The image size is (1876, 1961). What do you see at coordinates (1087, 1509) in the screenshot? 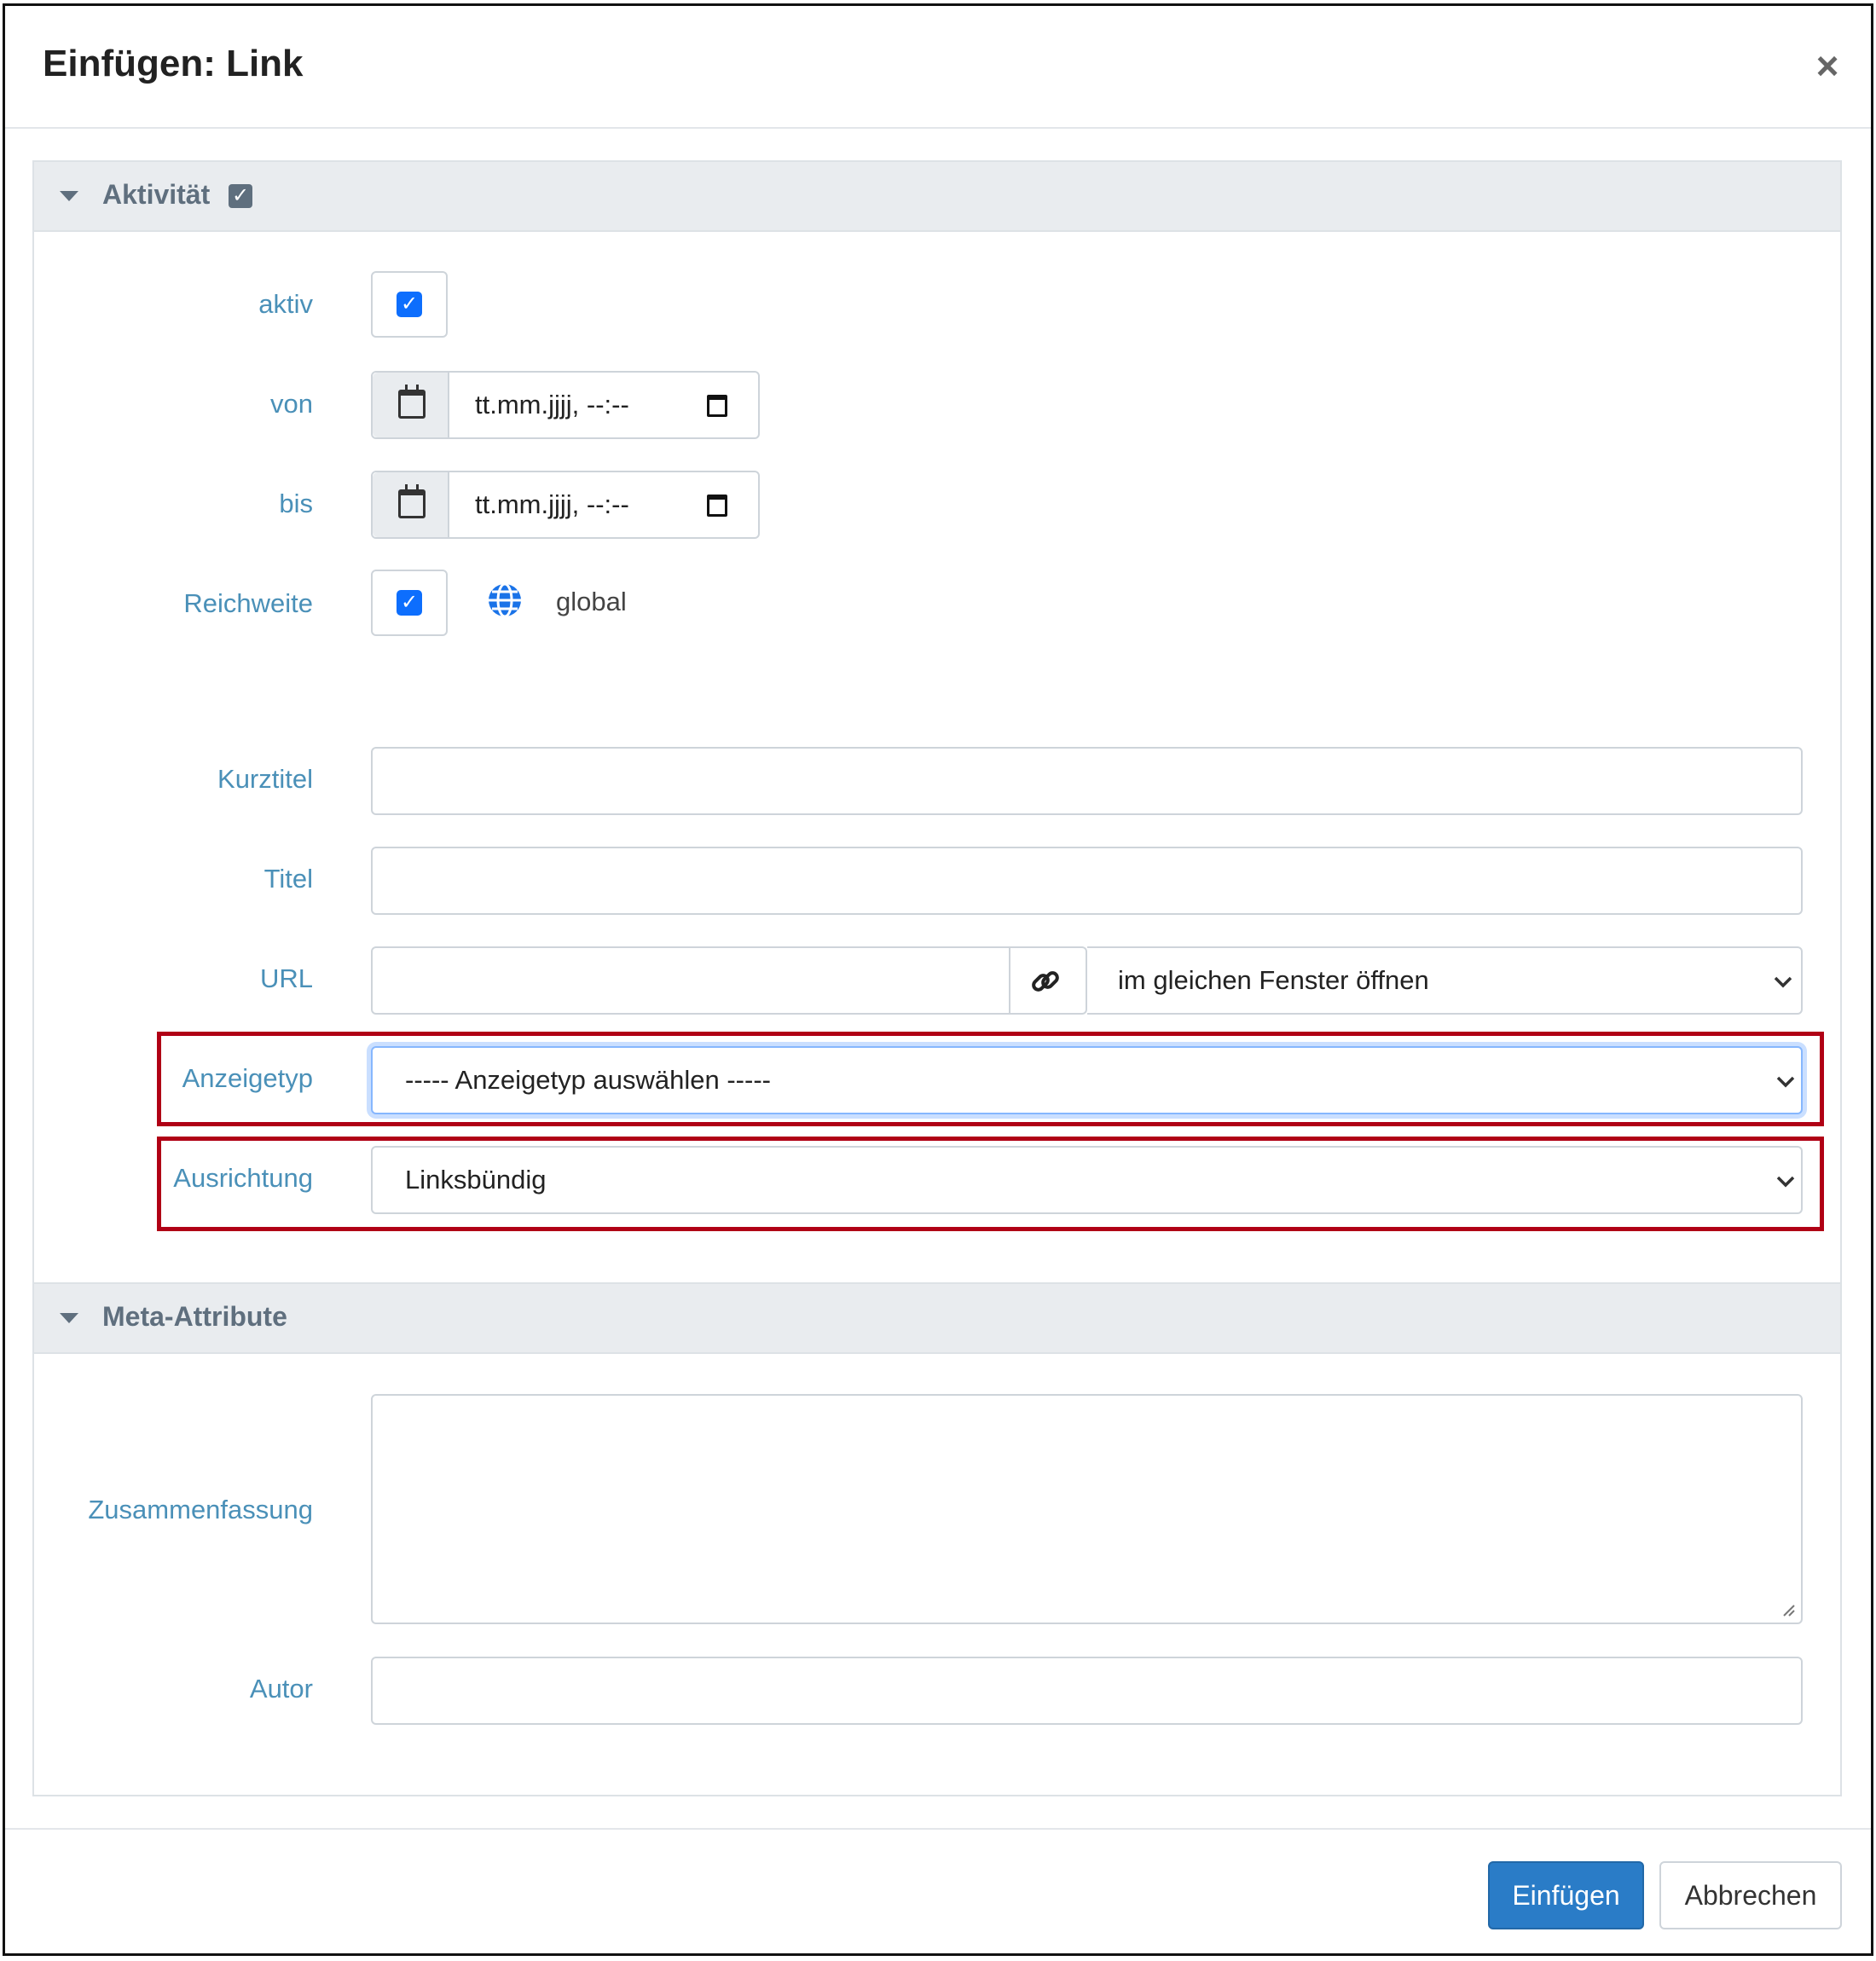
I see `summary-textarea` at bounding box center [1087, 1509].